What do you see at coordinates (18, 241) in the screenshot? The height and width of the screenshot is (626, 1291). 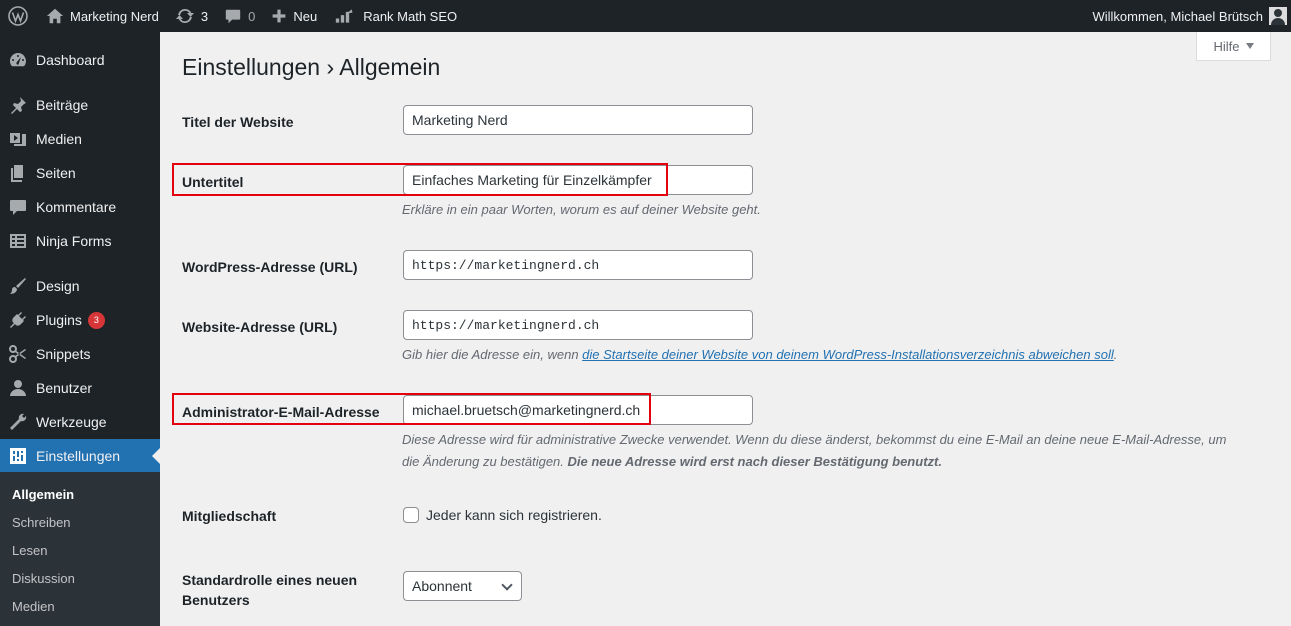 I see `forms-icon` at bounding box center [18, 241].